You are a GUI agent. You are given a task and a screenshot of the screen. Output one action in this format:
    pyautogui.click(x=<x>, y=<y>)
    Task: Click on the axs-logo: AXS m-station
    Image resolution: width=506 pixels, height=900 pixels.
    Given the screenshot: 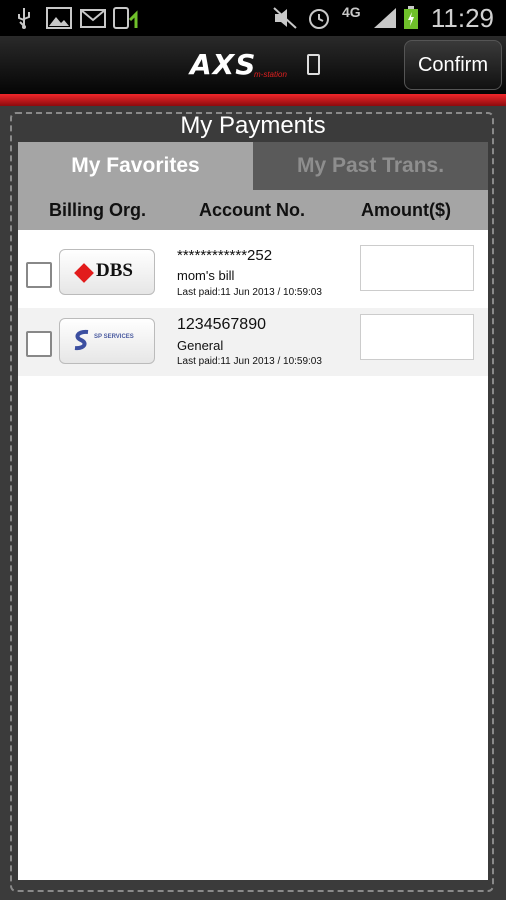 What is the action you would take?
    pyautogui.click(x=255, y=65)
    